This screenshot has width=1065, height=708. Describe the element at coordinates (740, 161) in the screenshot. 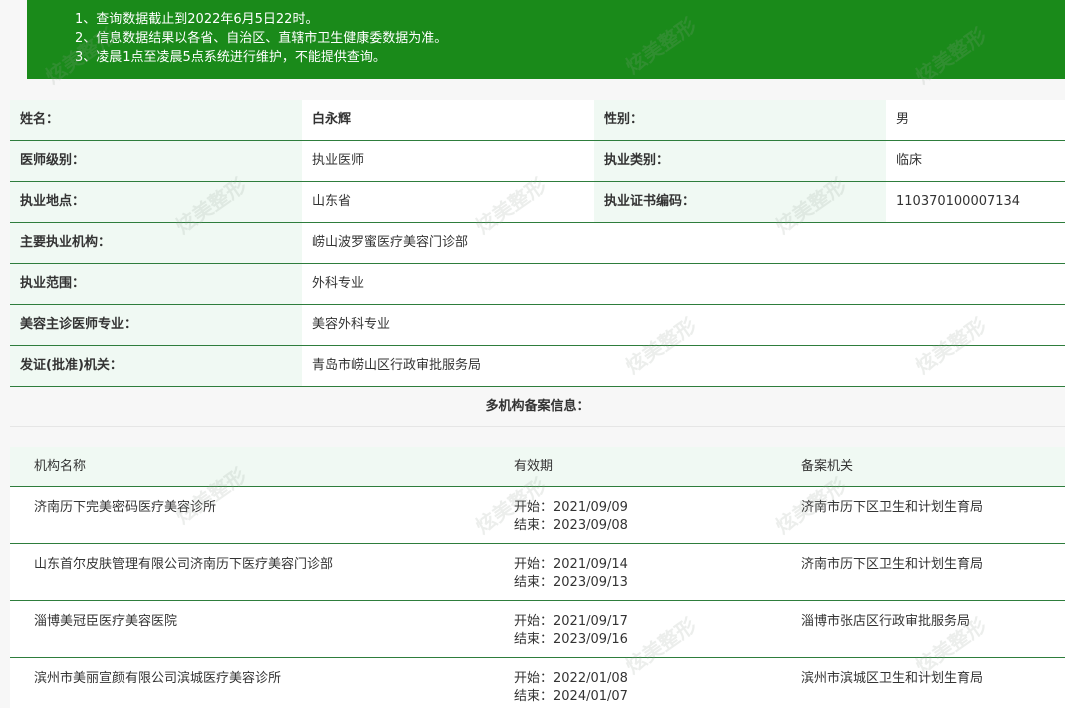

I see `category-label: 执业类别：` at that location.